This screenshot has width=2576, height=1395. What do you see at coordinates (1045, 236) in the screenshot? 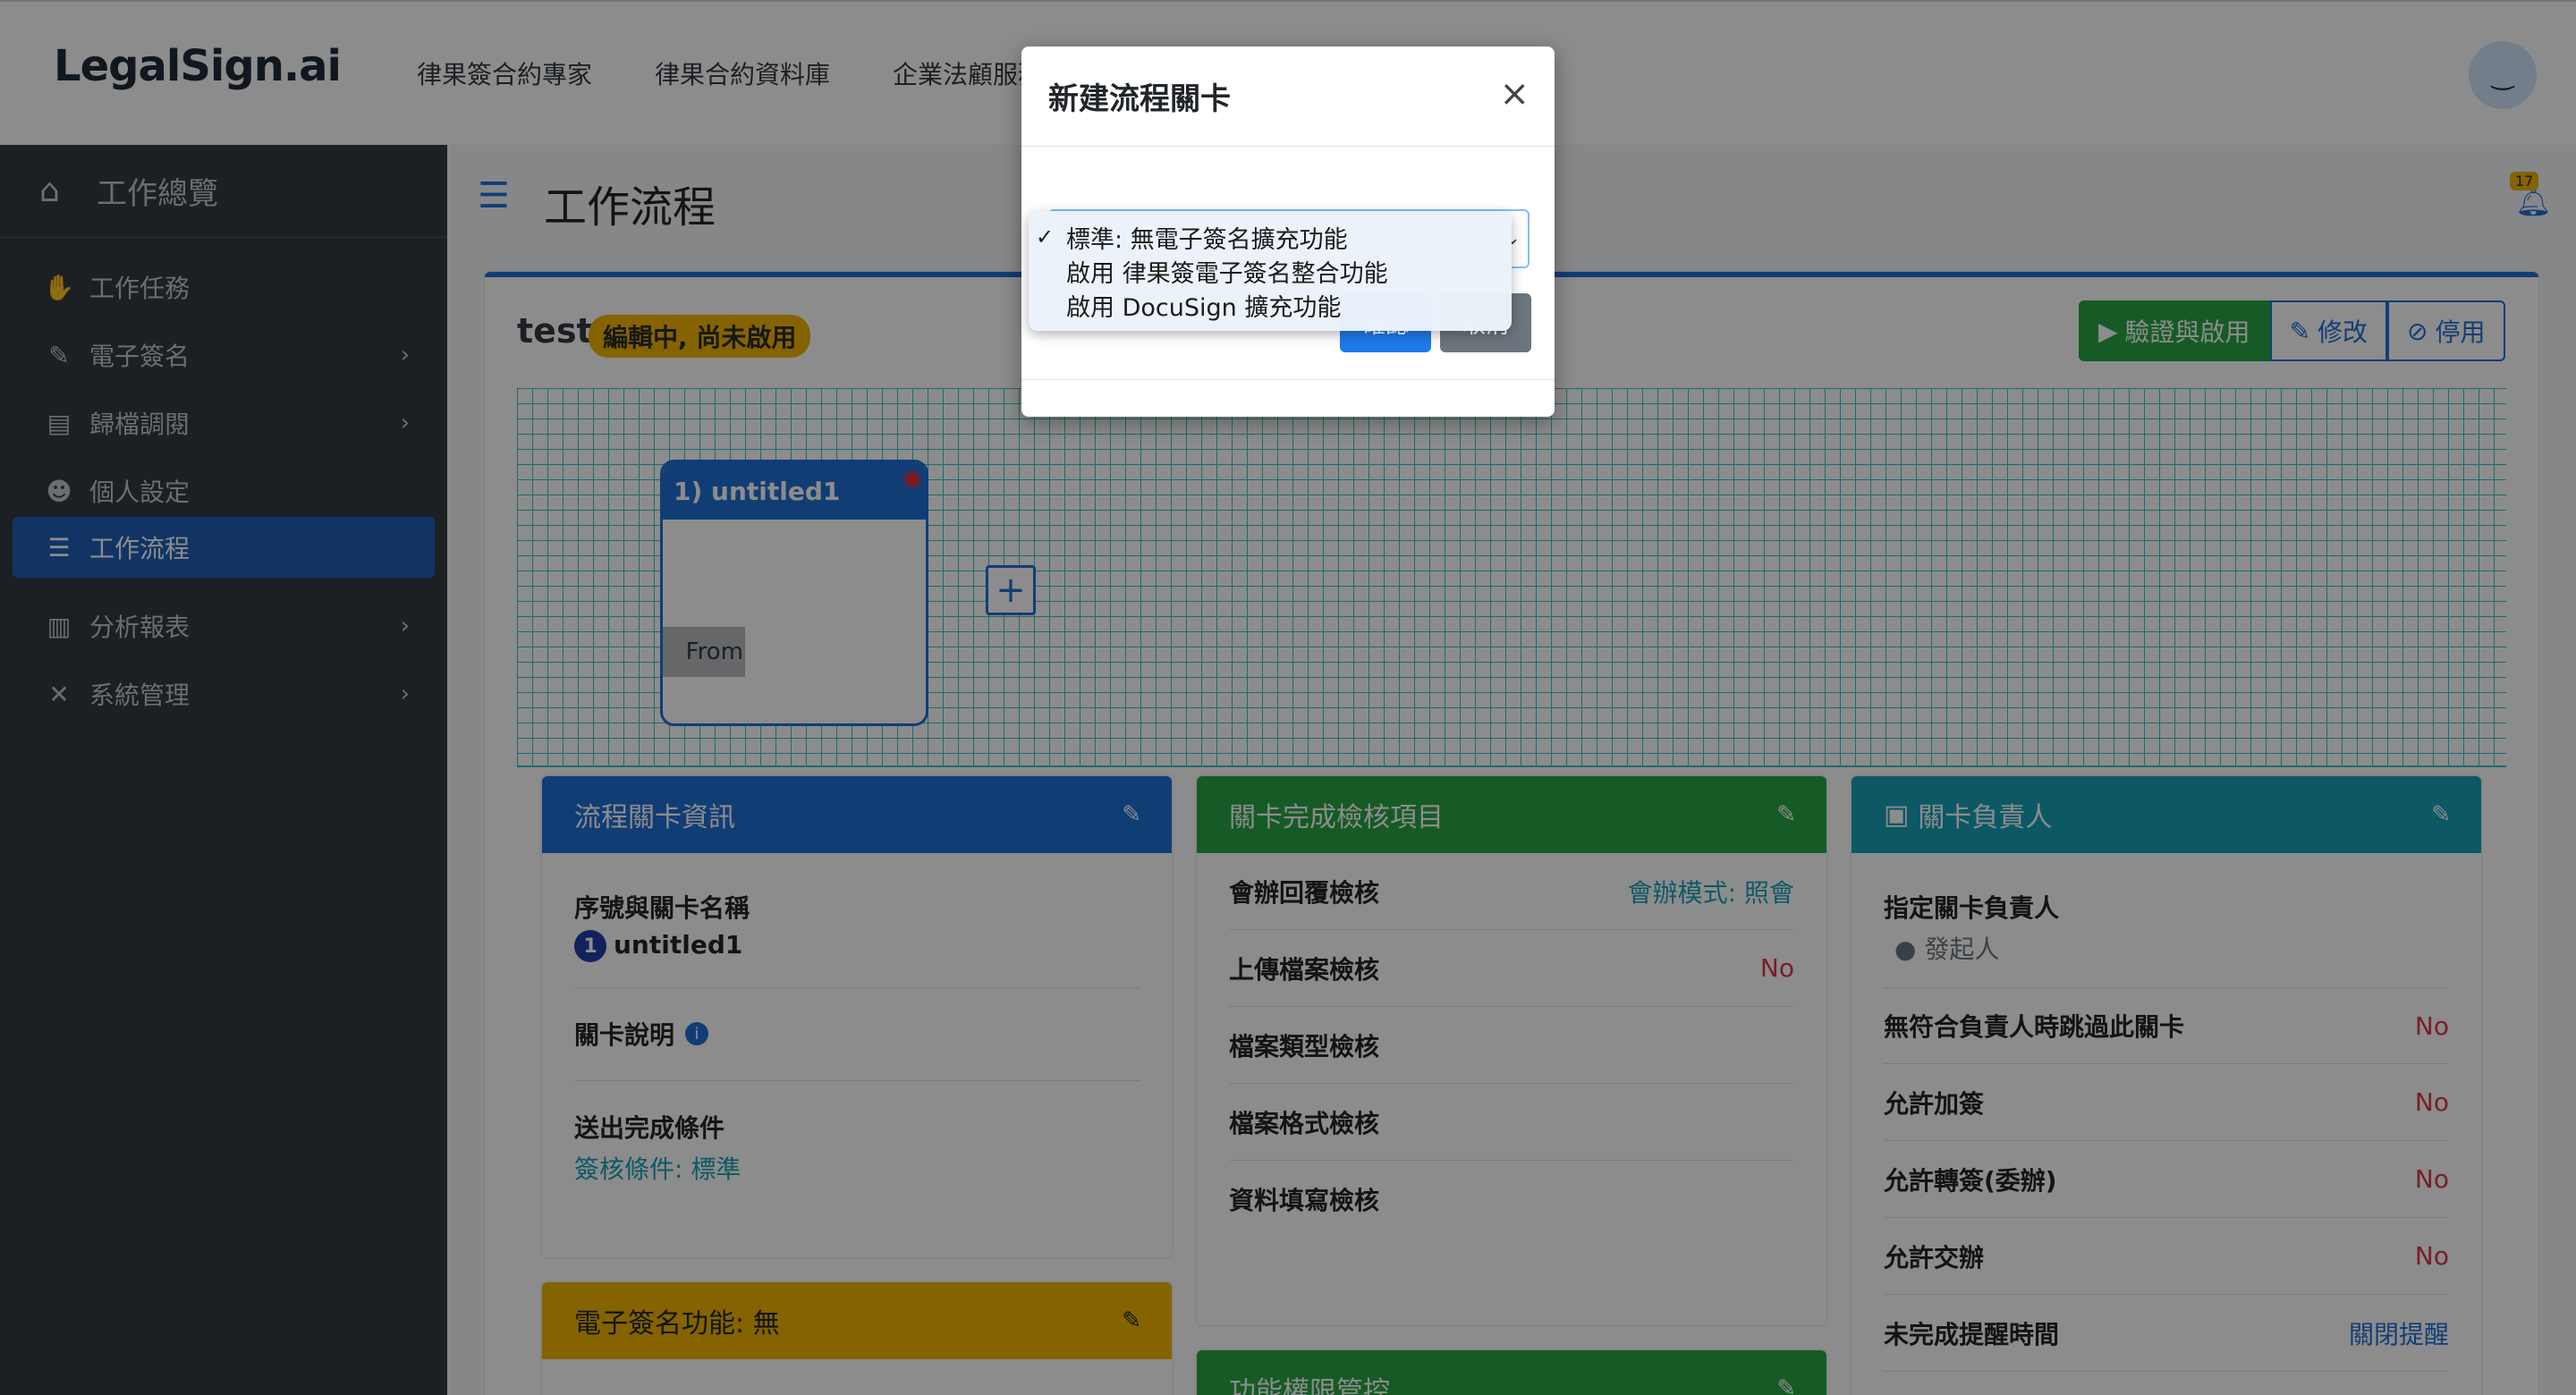
I see `checkmark-icon: ✓` at bounding box center [1045, 236].